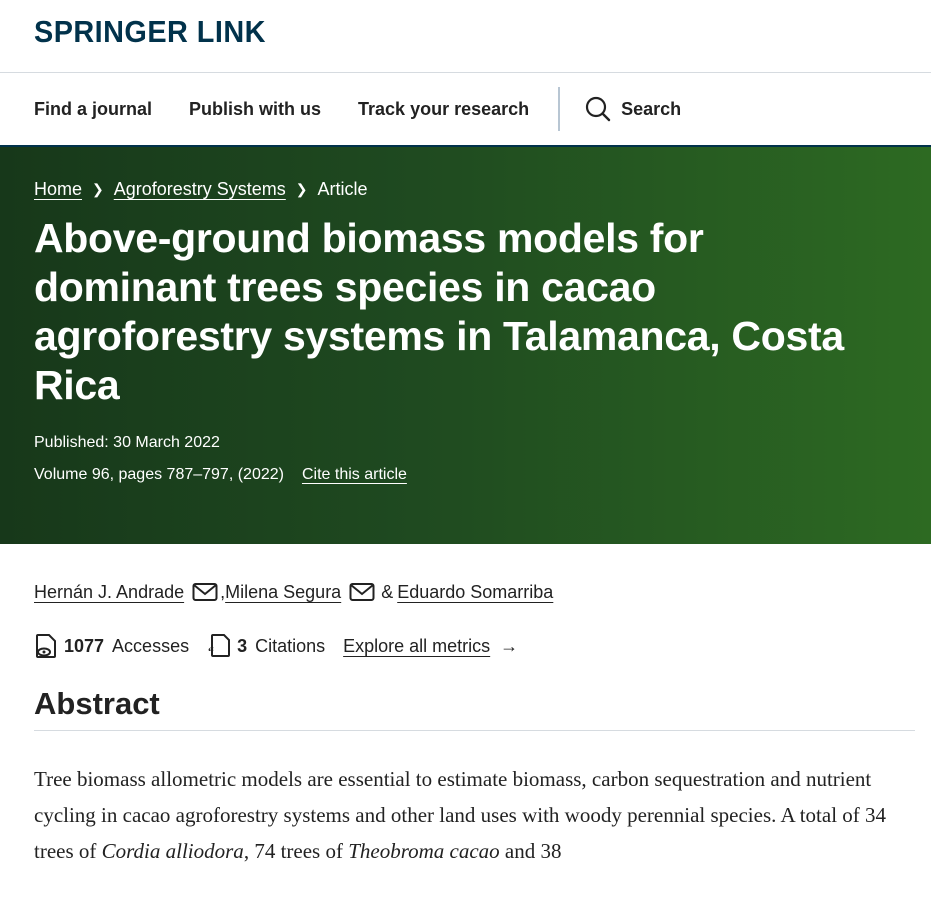  I want to click on header-logo-bar: SPRINGER LINK, so click(465, 36).